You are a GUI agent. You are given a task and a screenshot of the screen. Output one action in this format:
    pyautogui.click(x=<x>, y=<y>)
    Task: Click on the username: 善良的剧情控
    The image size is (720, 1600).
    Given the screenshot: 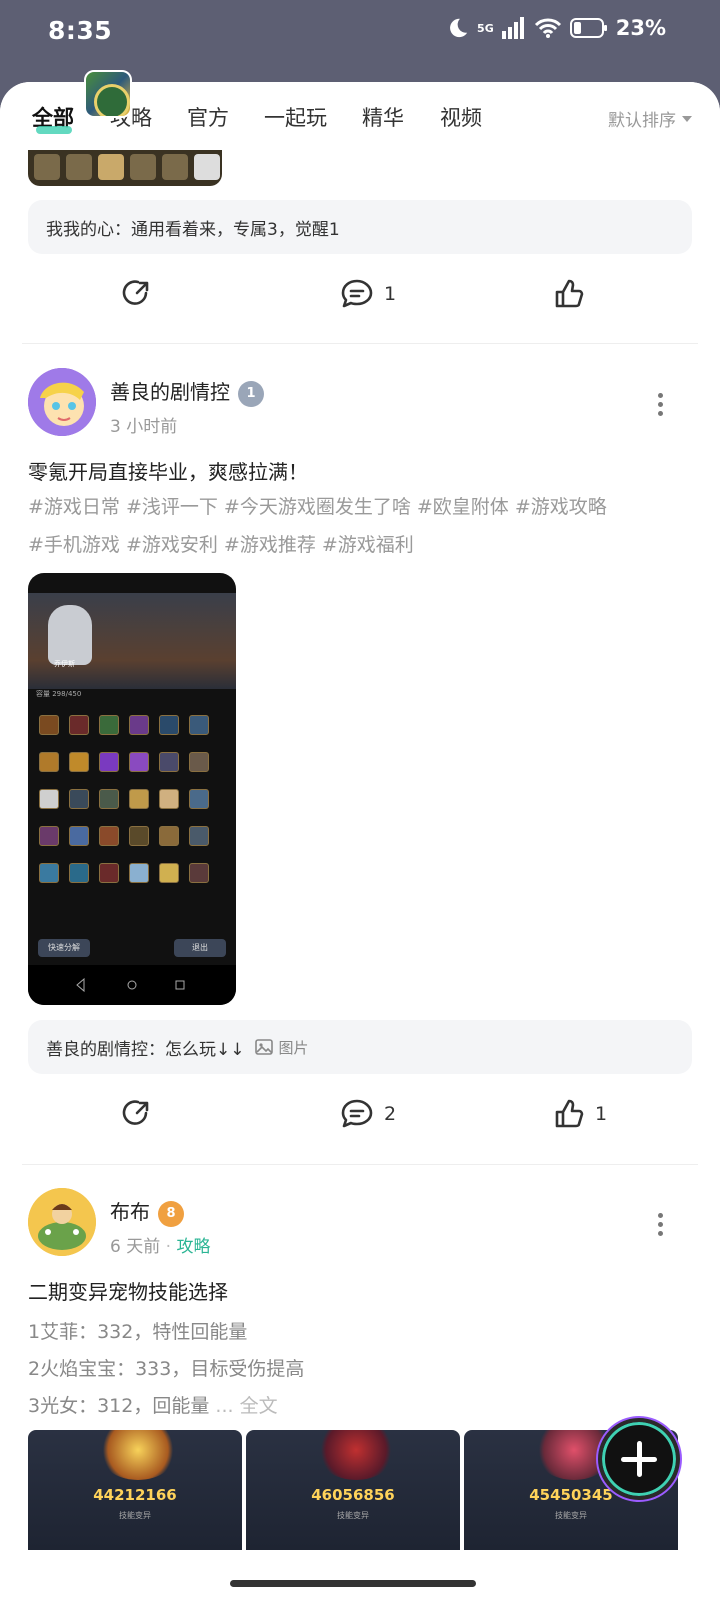 What is the action you would take?
    pyautogui.click(x=170, y=392)
    